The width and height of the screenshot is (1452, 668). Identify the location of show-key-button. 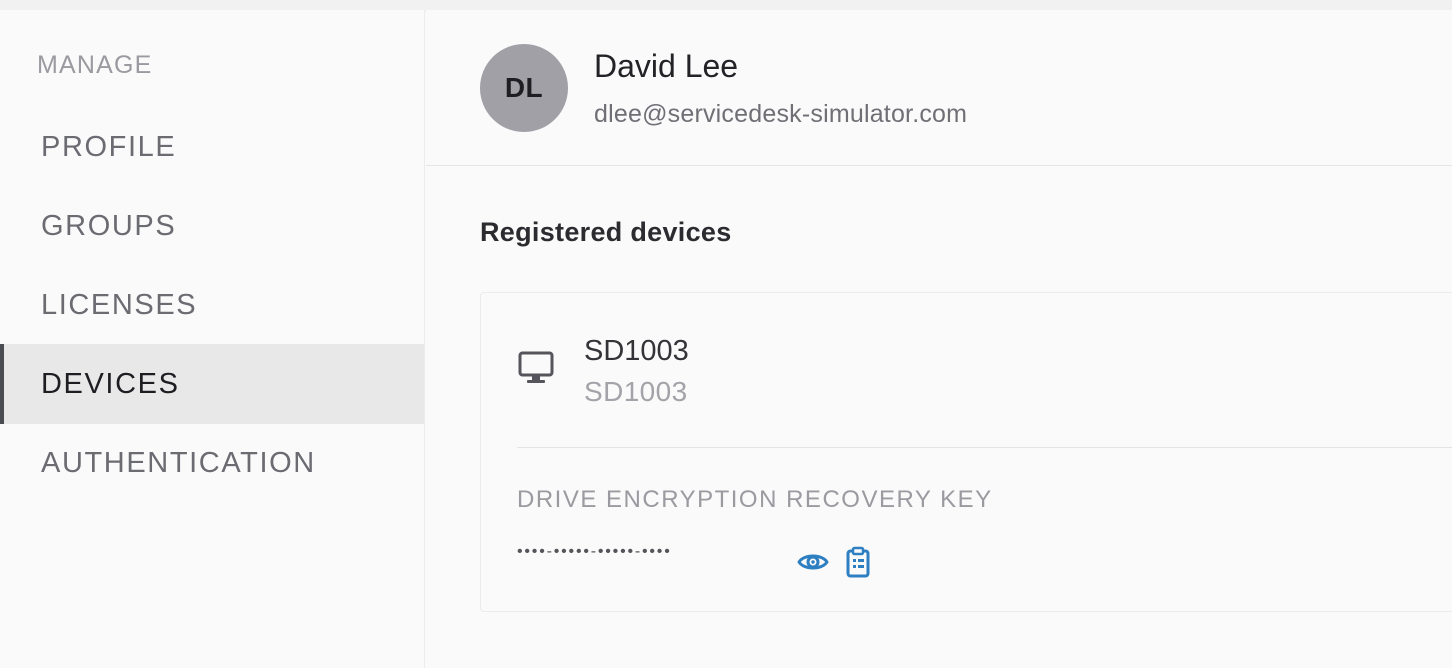
(813, 563).